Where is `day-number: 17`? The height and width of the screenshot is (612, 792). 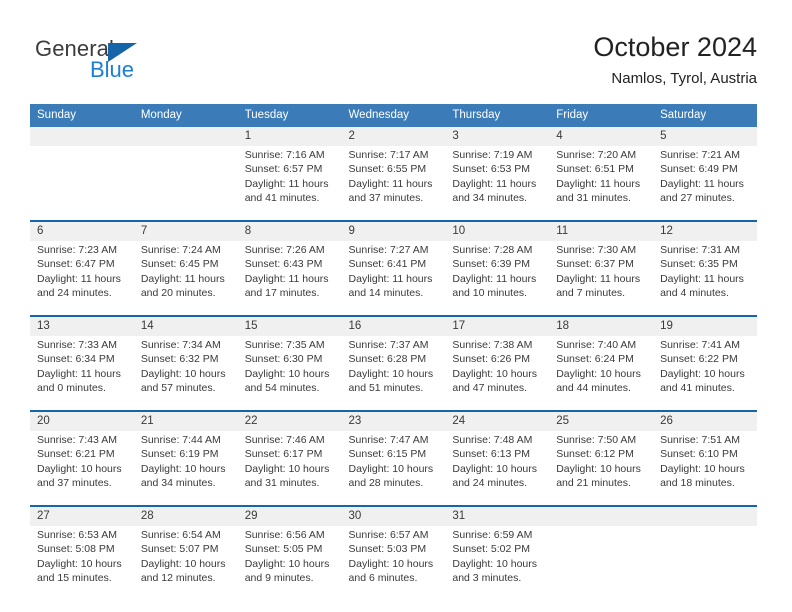 day-number: 17 is located at coordinates (497, 325).